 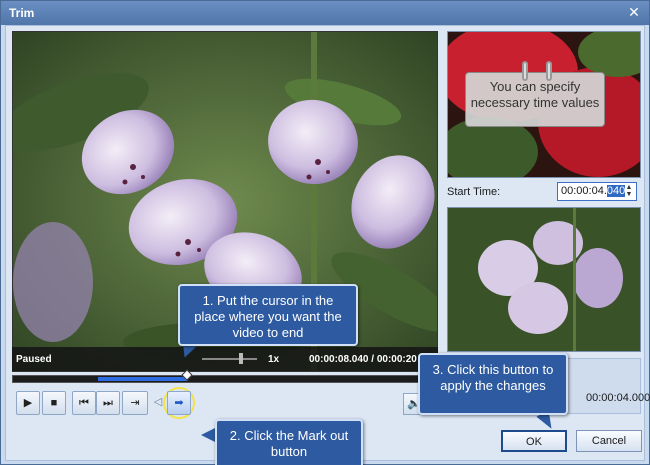 I want to click on playback-controls: ▶ ■ ⏮ ⏭ ⇥ ◁ ➡ 🔈, so click(x=225, y=403).